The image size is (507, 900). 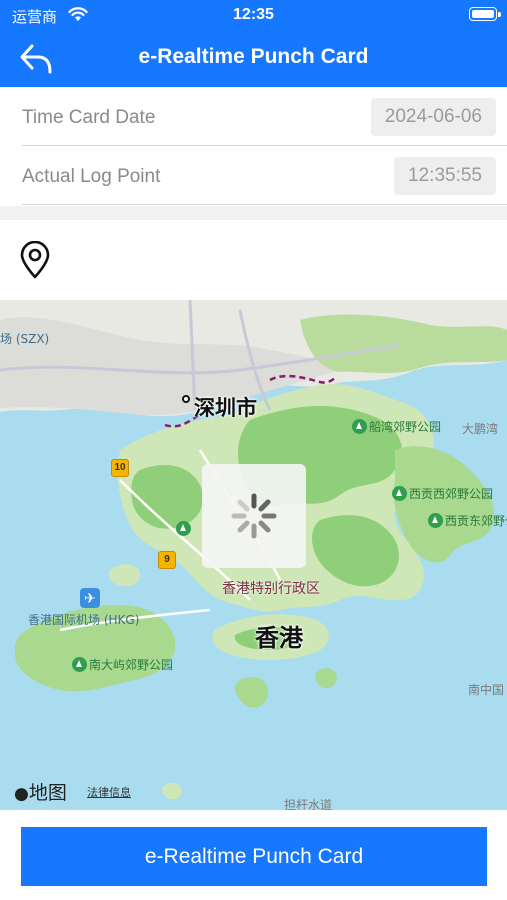 What do you see at coordinates (122, 664) in the screenshot?
I see `map-label-park: 南大屿郊野公园` at bounding box center [122, 664].